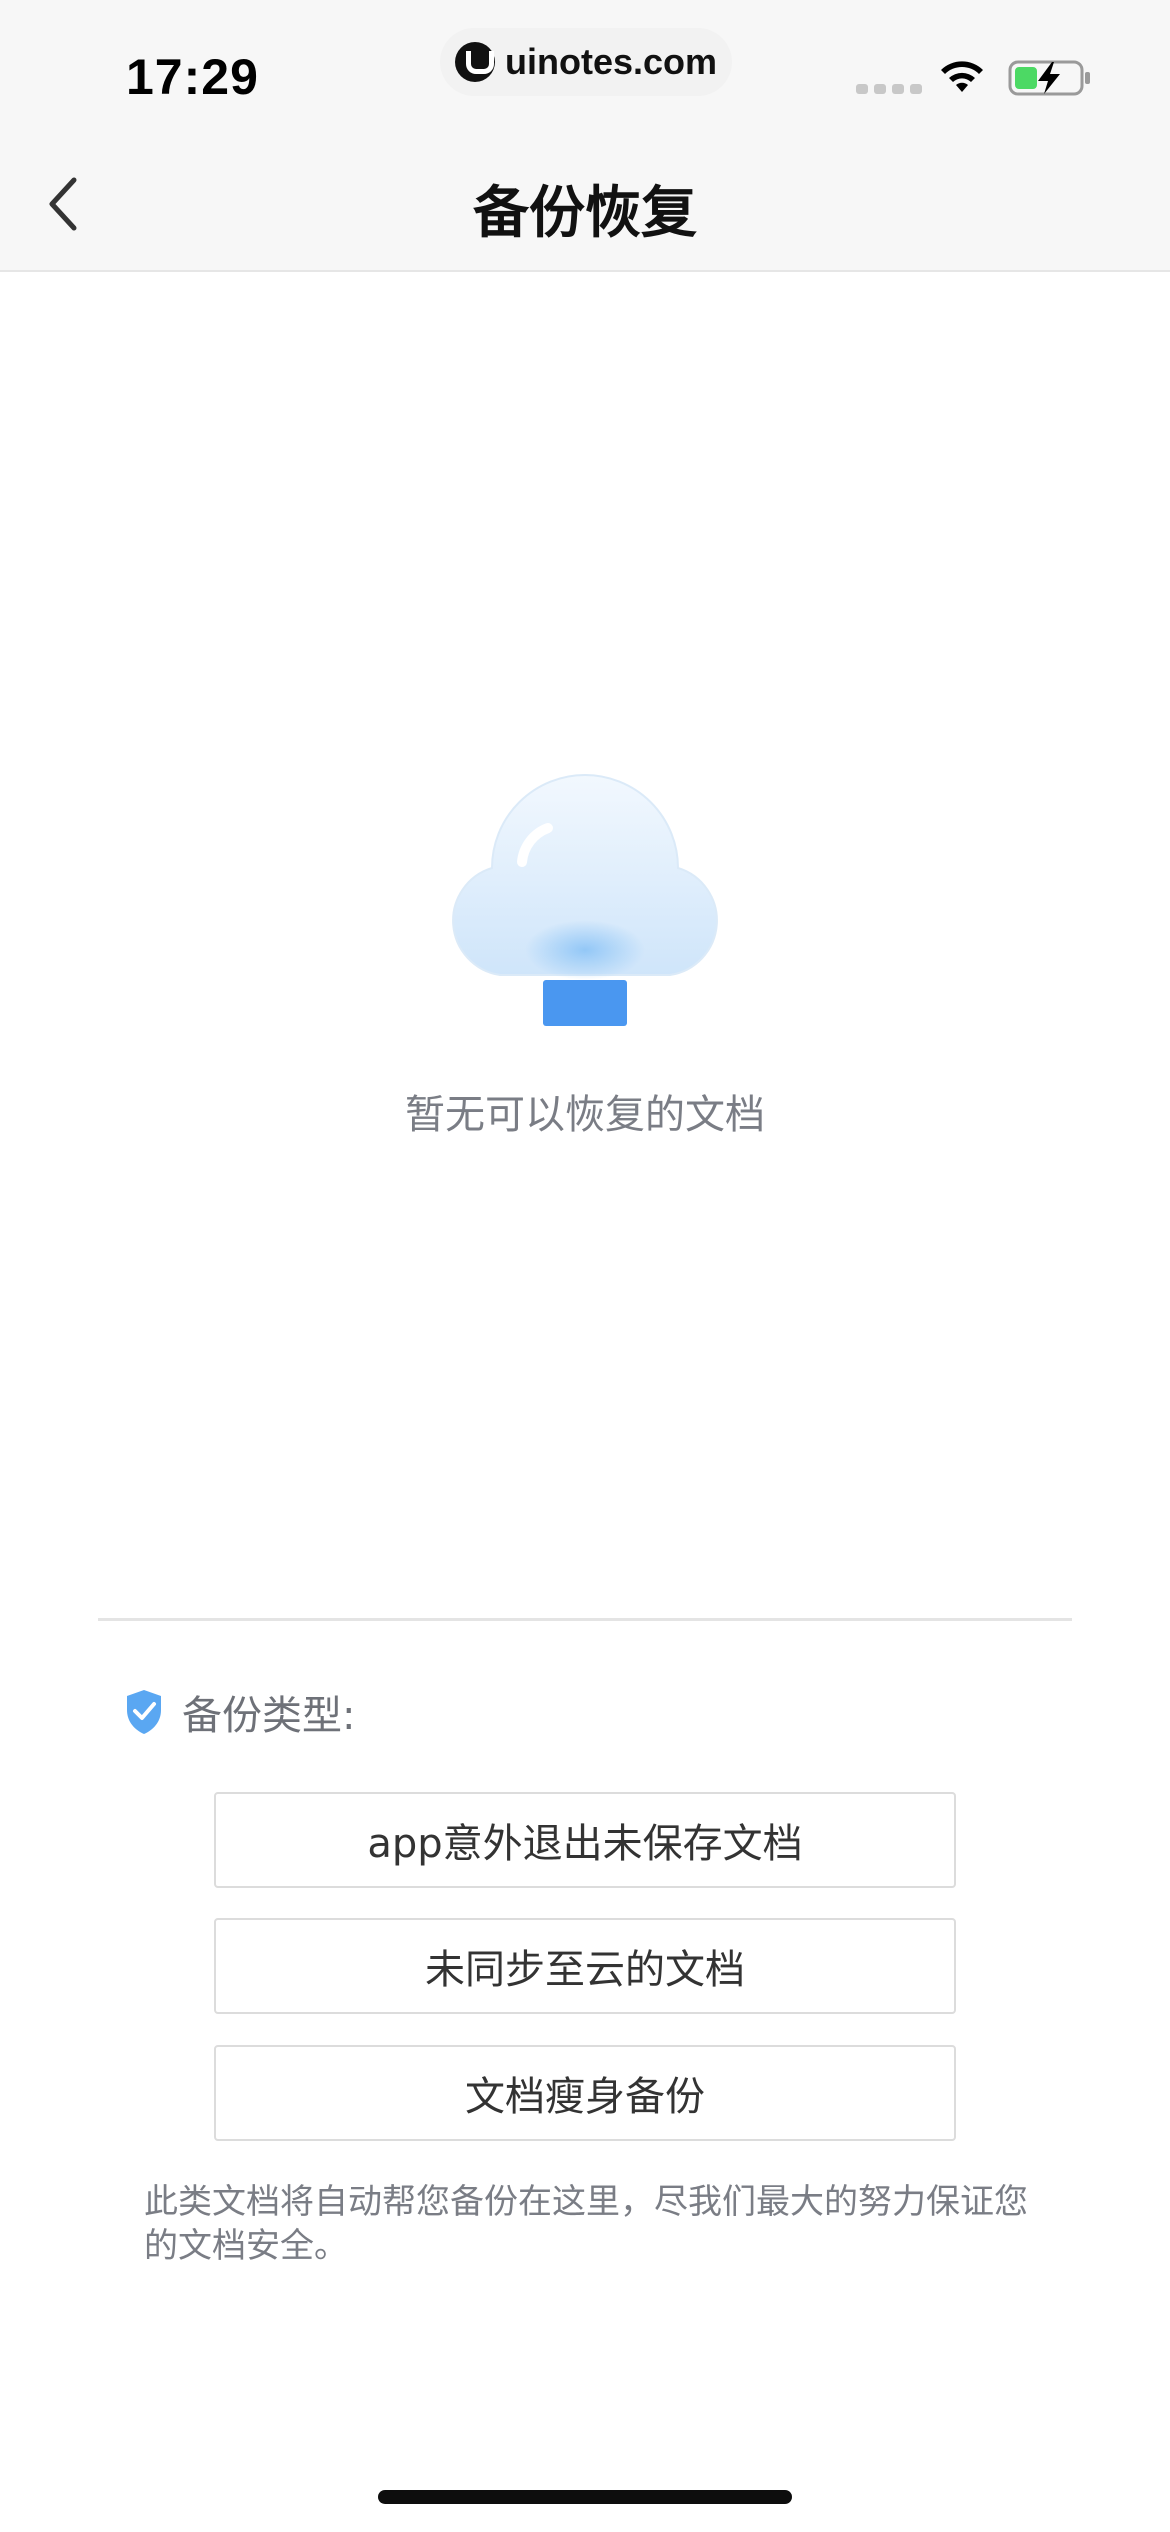  I want to click on page-title: 备份恢复, so click(585, 213).